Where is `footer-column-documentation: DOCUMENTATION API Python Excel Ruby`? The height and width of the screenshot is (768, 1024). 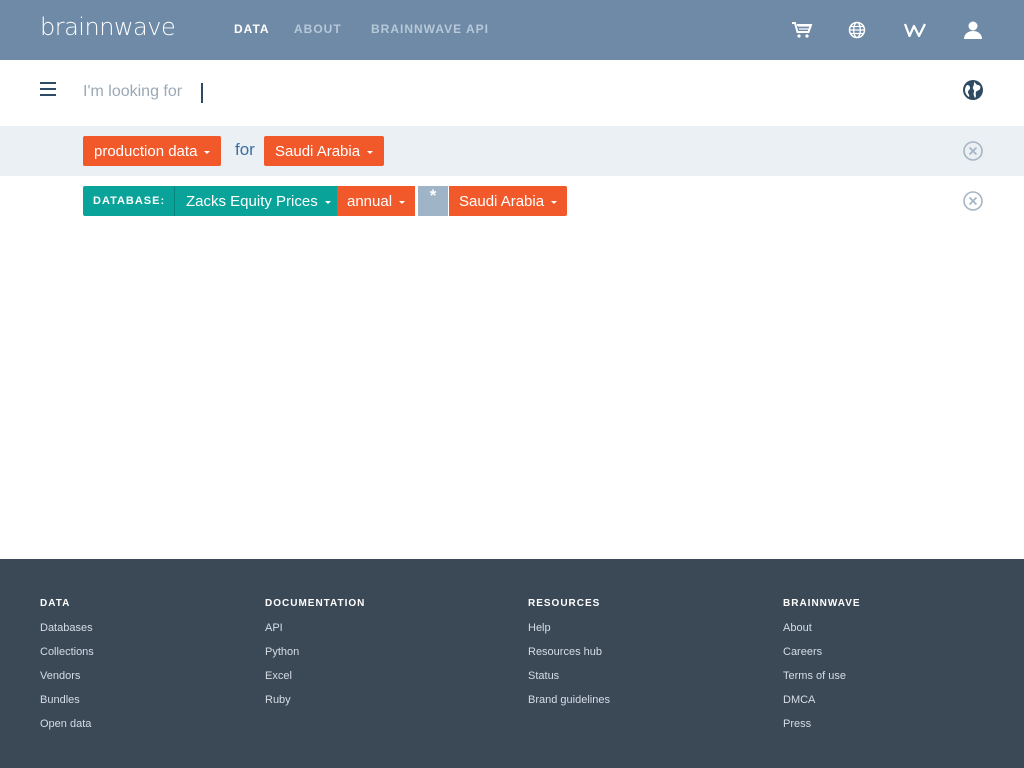 footer-column-documentation: DOCUMENTATION API Python Excel Ruby is located at coordinates (315, 658).